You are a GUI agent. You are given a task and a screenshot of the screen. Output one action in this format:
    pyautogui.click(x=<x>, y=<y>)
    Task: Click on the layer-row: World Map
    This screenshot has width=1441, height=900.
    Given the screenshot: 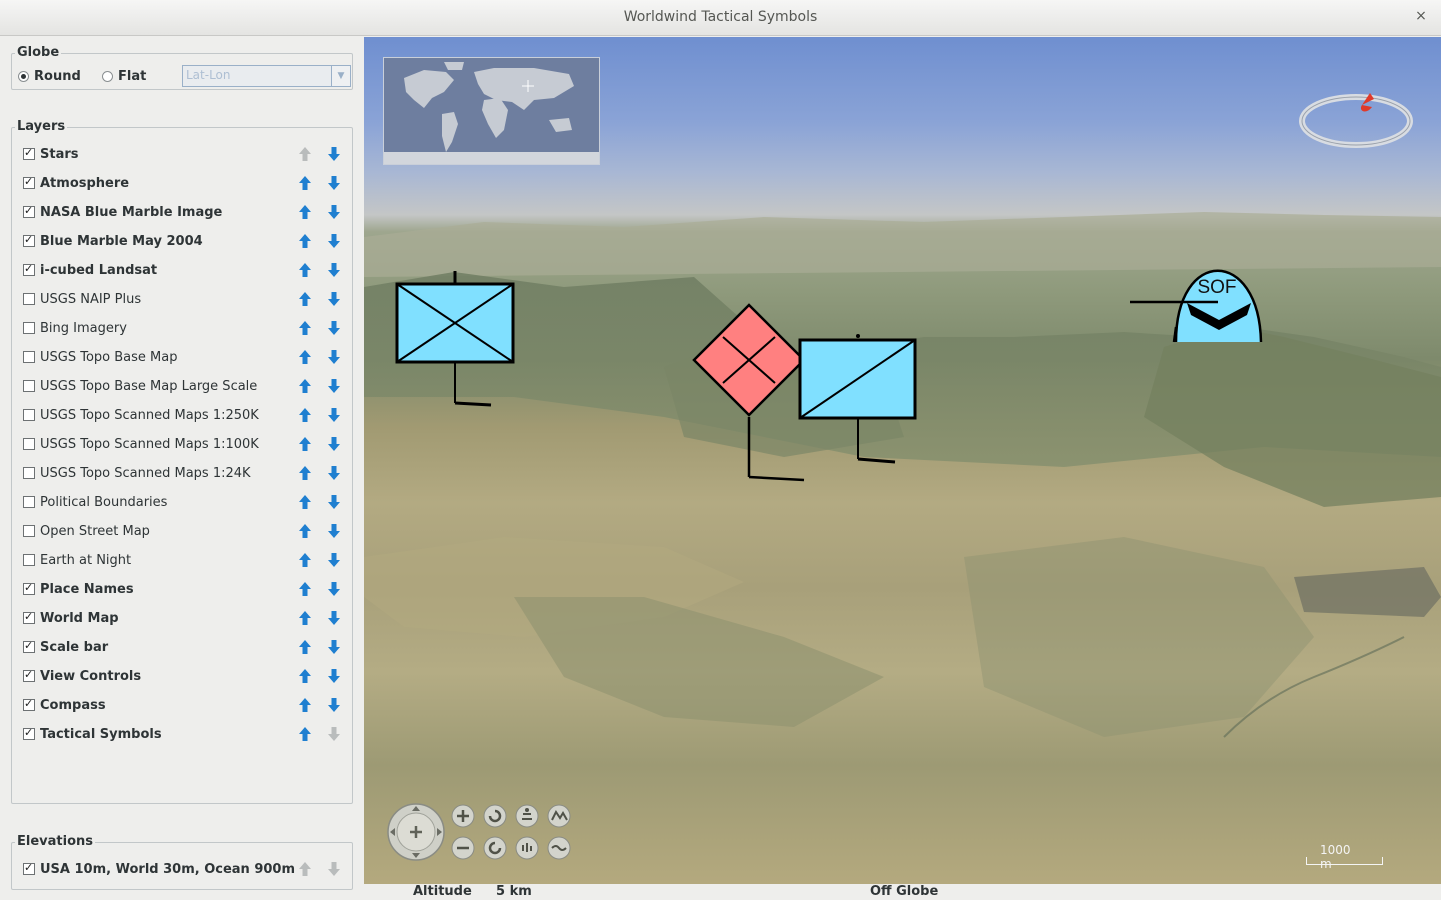 What is the action you would take?
    pyautogui.click(x=183, y=618)
    